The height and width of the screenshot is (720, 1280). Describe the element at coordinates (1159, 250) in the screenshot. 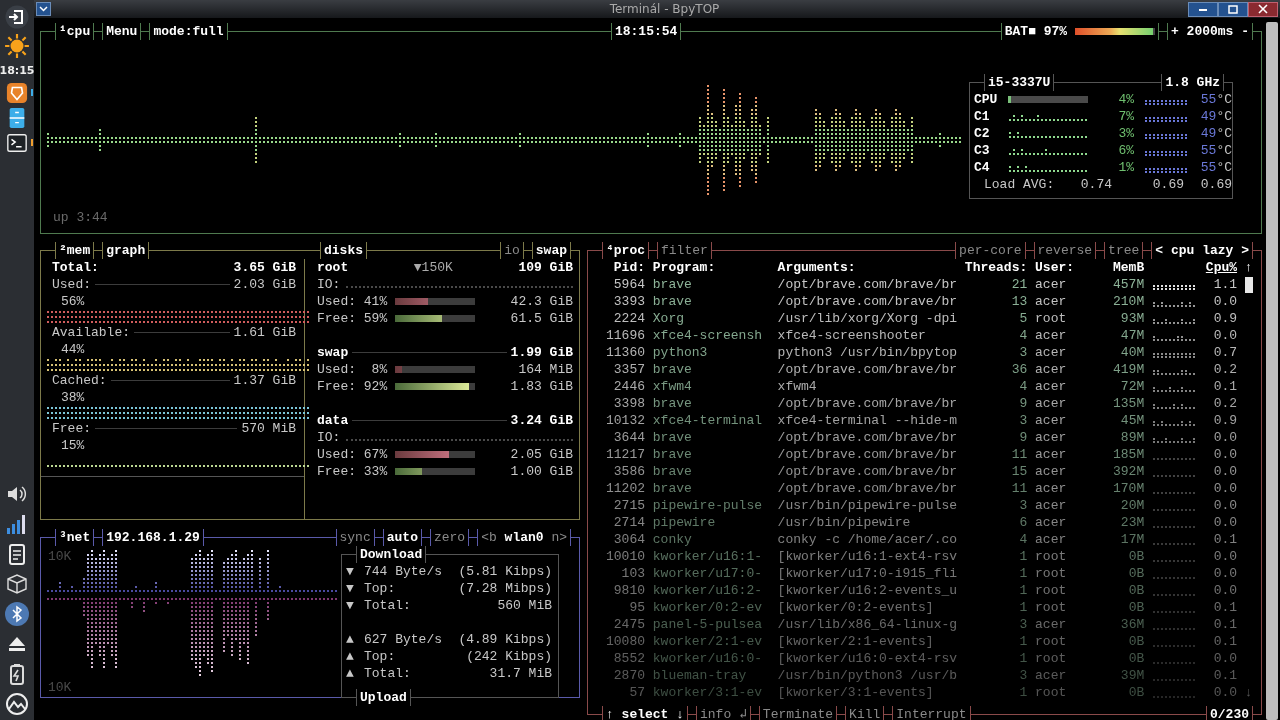

I see `previous-sort-button: <` at that location.